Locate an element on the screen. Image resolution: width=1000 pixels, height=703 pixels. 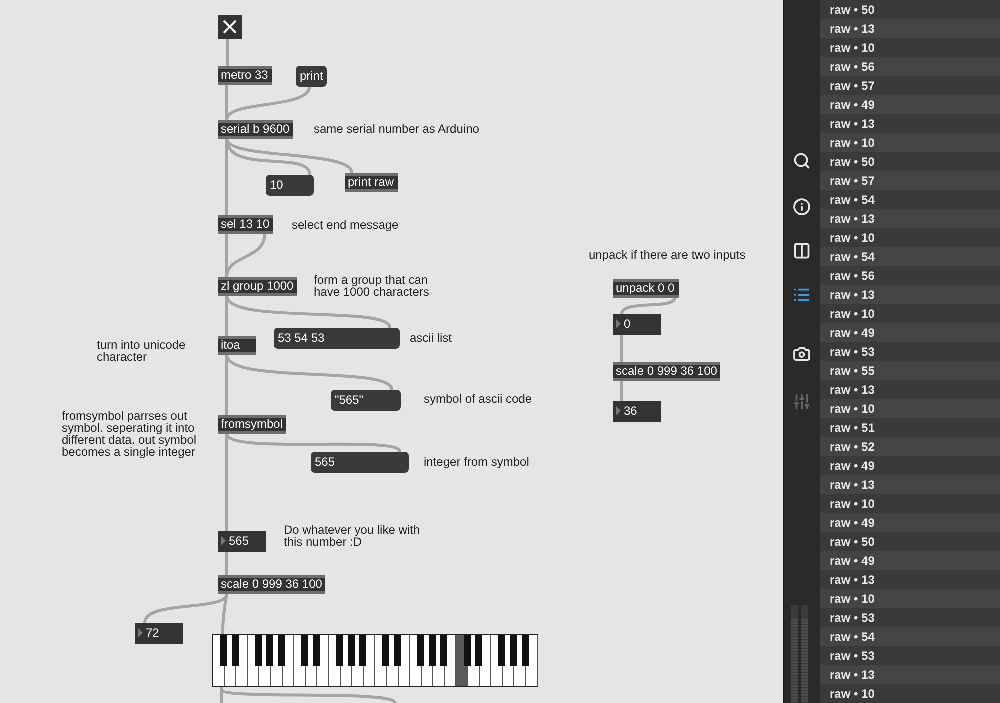
number-box: 36 is located at coordinates (637, 411).